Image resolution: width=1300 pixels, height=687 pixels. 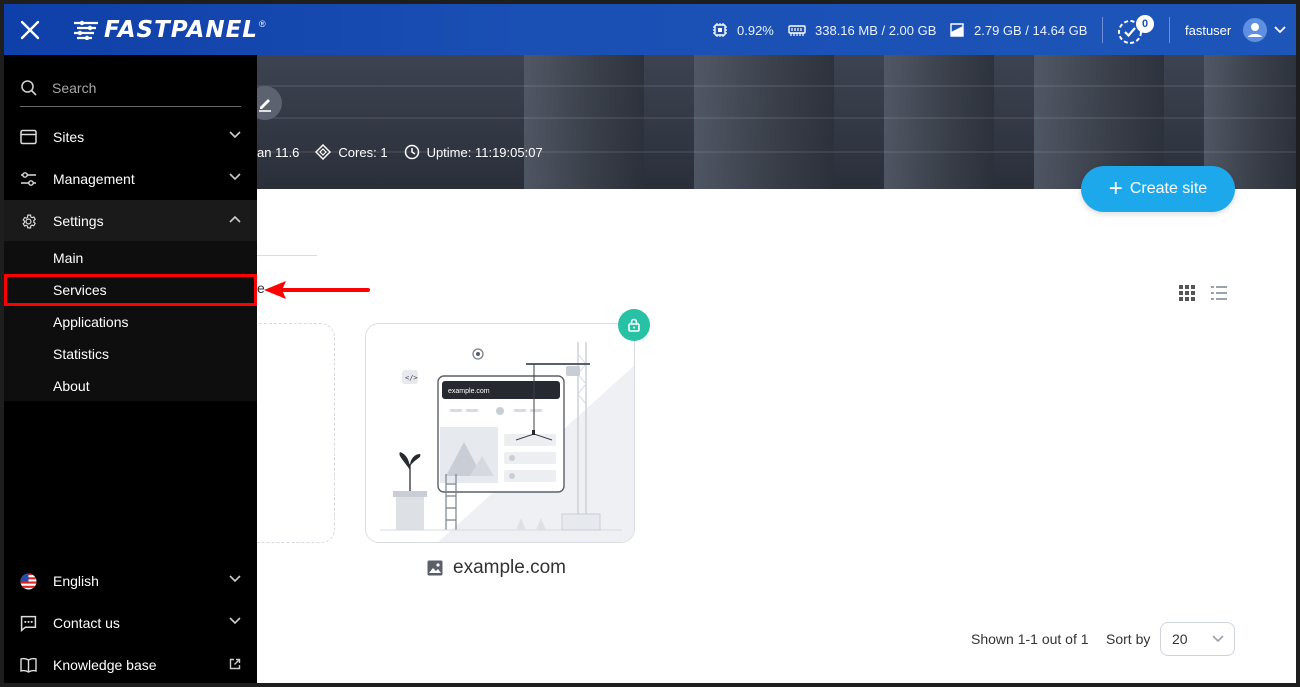 What do you see at coordinates (76, 581) in the screenshot?
I see `sidebar-item-label: English` at bounding box center [76, 581].